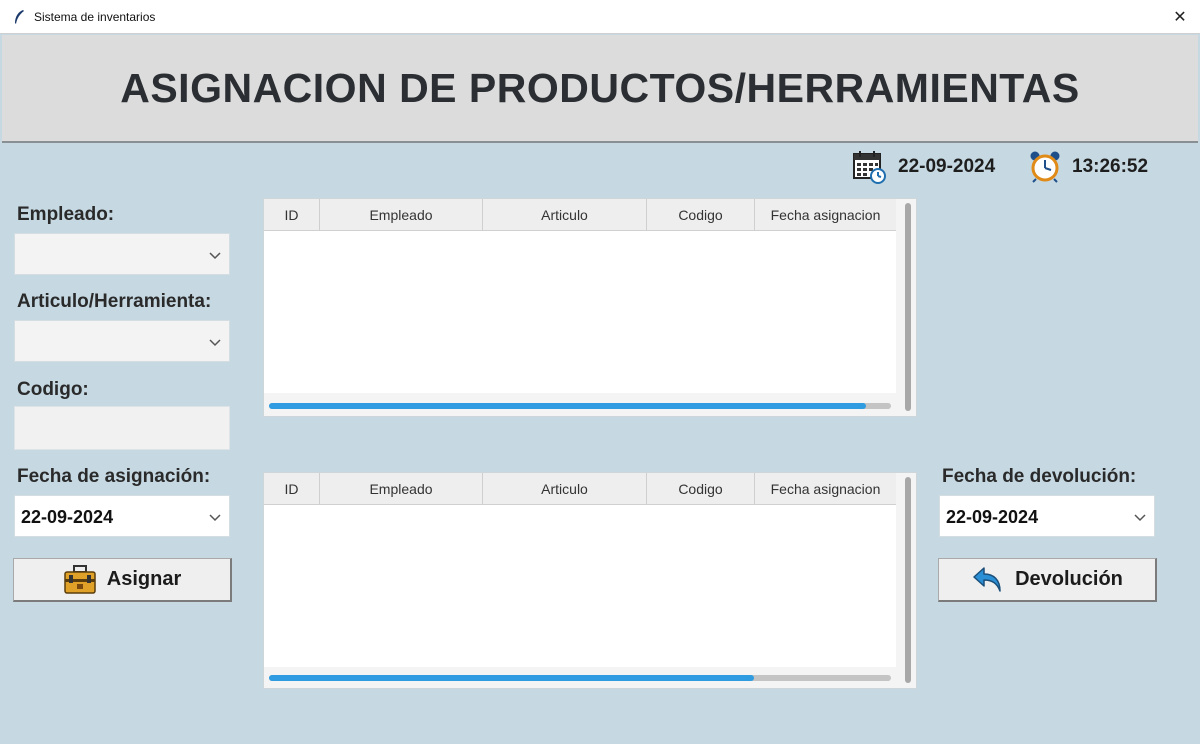 This screenshot has height=744, width=1200. What do you see at coordinates (600, 17) in the screenshot?
I see `window-titlebar: Sistema de inventarios ✕` at bounding box center [600, 17].